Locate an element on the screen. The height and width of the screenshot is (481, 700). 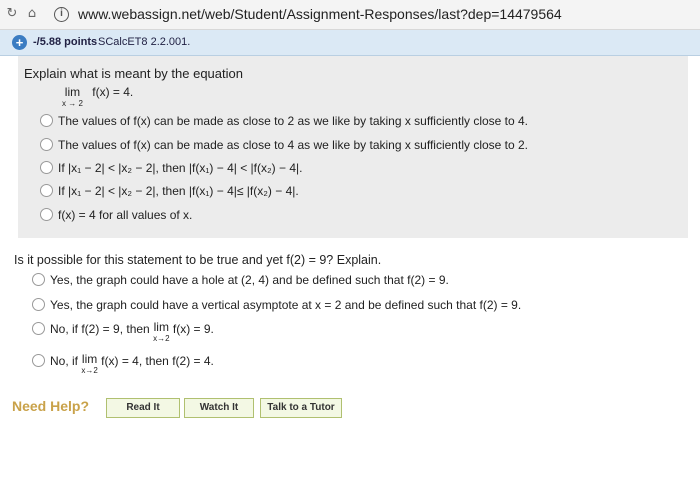
points-label: -/5.88 points is located at coordinates (65, 42).